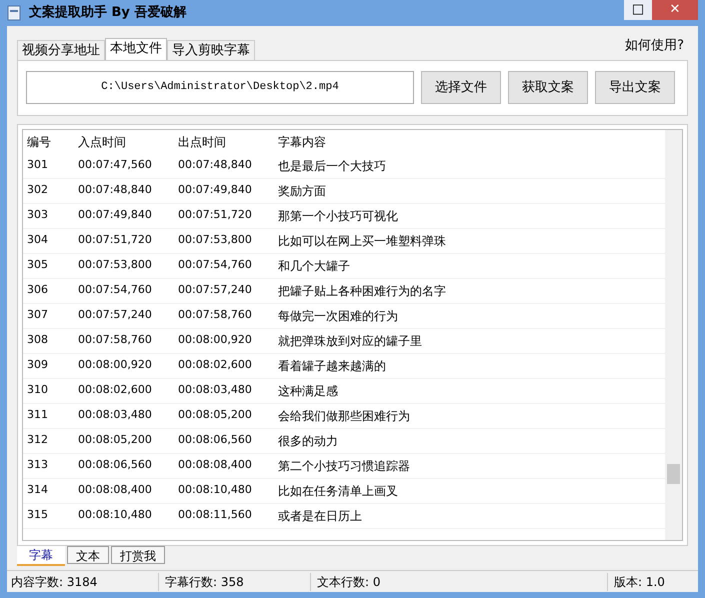 The width and height of the screenshot is (705, 598). Describe the element at coordinates (459, 581) in the screenshot. I see `status-text: 文本行数: 0` at that location.